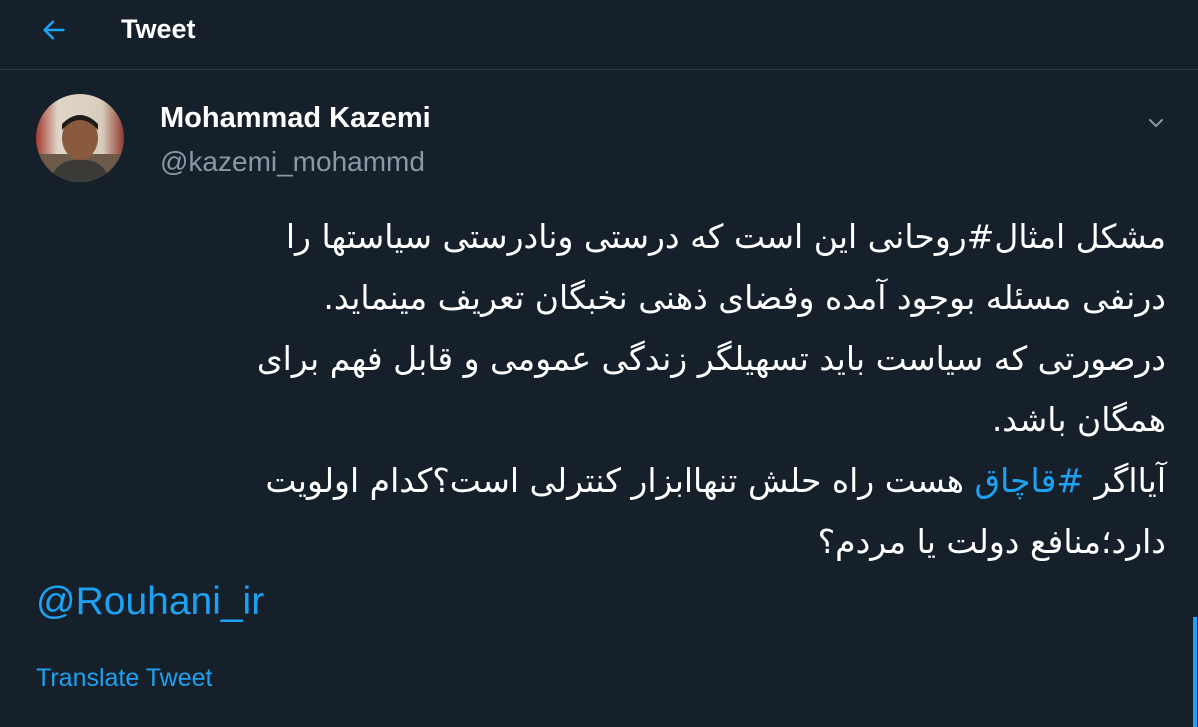  I want to click on author-handle: @kazemi_mohammd, so click(292, 162).